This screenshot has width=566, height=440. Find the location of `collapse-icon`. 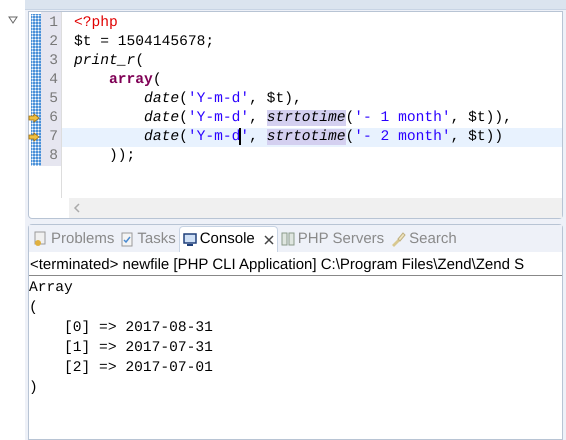

collapse-icon is located at coordinates (13, 20).